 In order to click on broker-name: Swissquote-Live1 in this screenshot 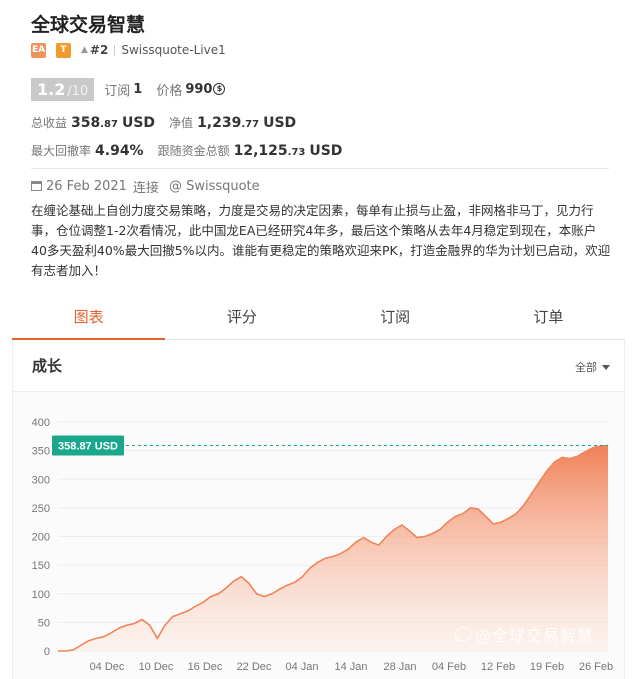, I will do `click(173, 50)`.